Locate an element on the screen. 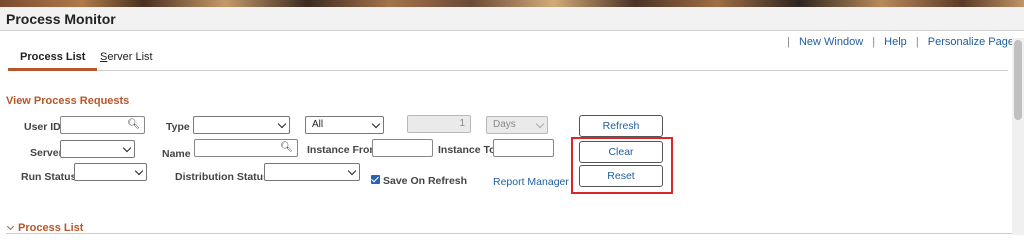  title-bar: Process Monitor is located at coordinates (512, 19).